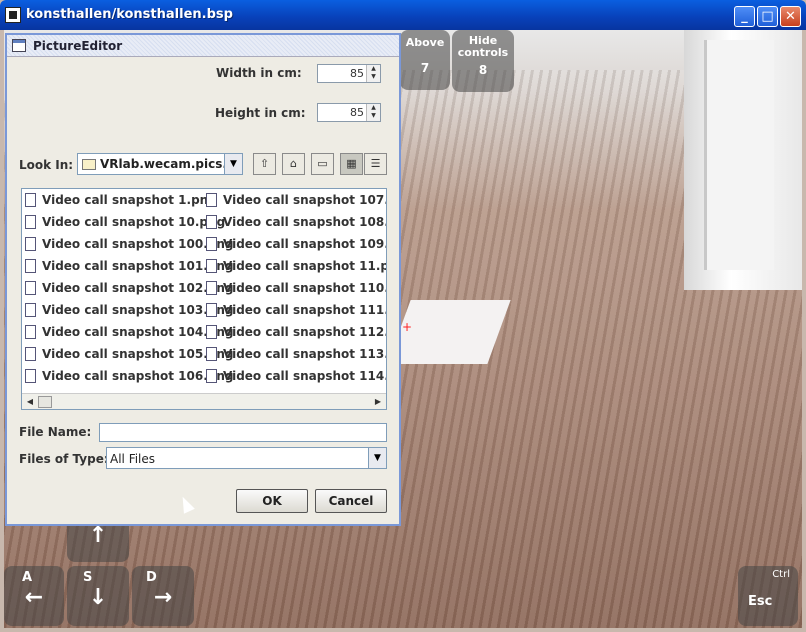  Describe the element at coordinates (357, 73) in the screenshot. I see `width-value: 85` at that location.